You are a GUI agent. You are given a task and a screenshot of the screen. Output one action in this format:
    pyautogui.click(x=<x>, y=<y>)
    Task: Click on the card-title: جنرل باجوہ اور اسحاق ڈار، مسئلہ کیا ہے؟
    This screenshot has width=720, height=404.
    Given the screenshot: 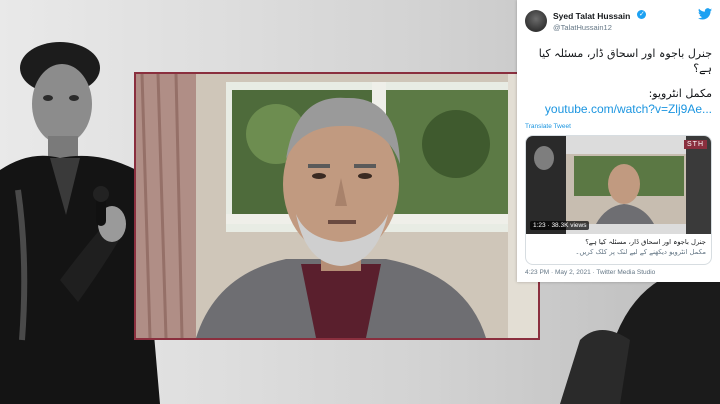 What is the action you would take?
    pyautogui.click(x=645, y=242)
    